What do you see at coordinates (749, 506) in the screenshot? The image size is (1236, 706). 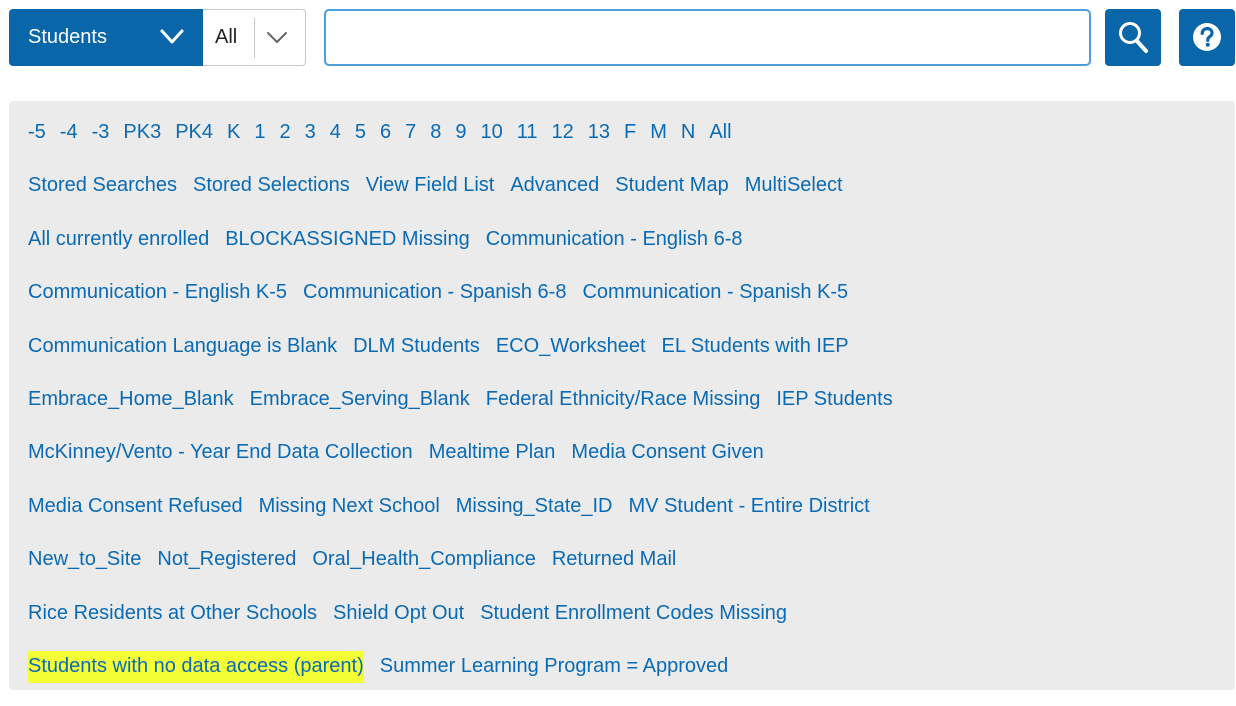 I see `stored-search-link: MV Student - Entire District` at bounding box center [749, 506].